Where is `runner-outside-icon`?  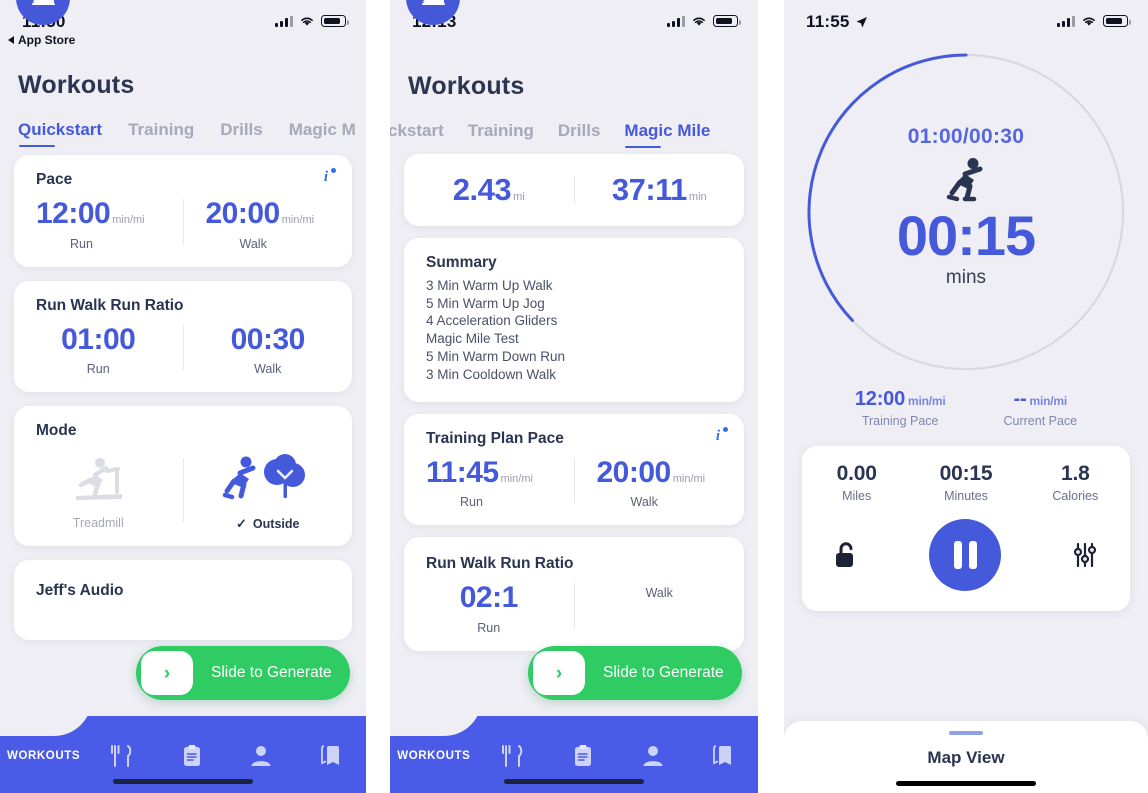
runner-outside-icon is located at coordinates (263, 477).